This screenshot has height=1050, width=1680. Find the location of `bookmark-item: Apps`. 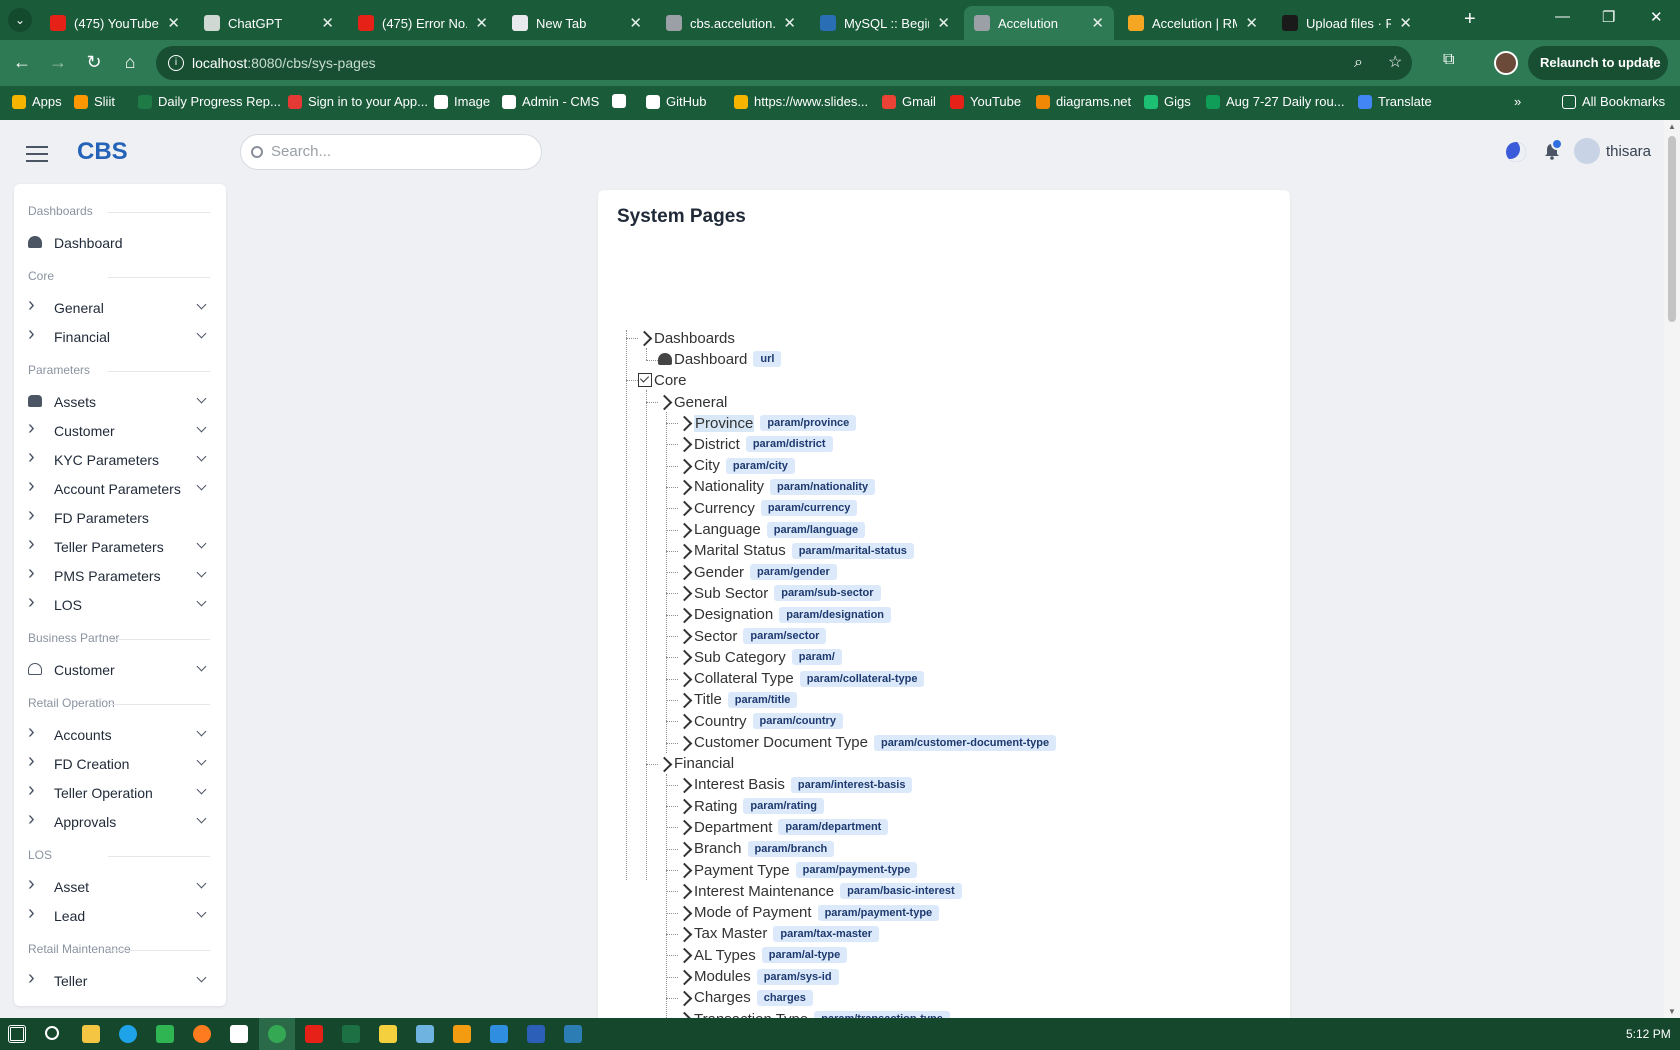

bookmark-item: Apps is located at coordinates (37, 101).